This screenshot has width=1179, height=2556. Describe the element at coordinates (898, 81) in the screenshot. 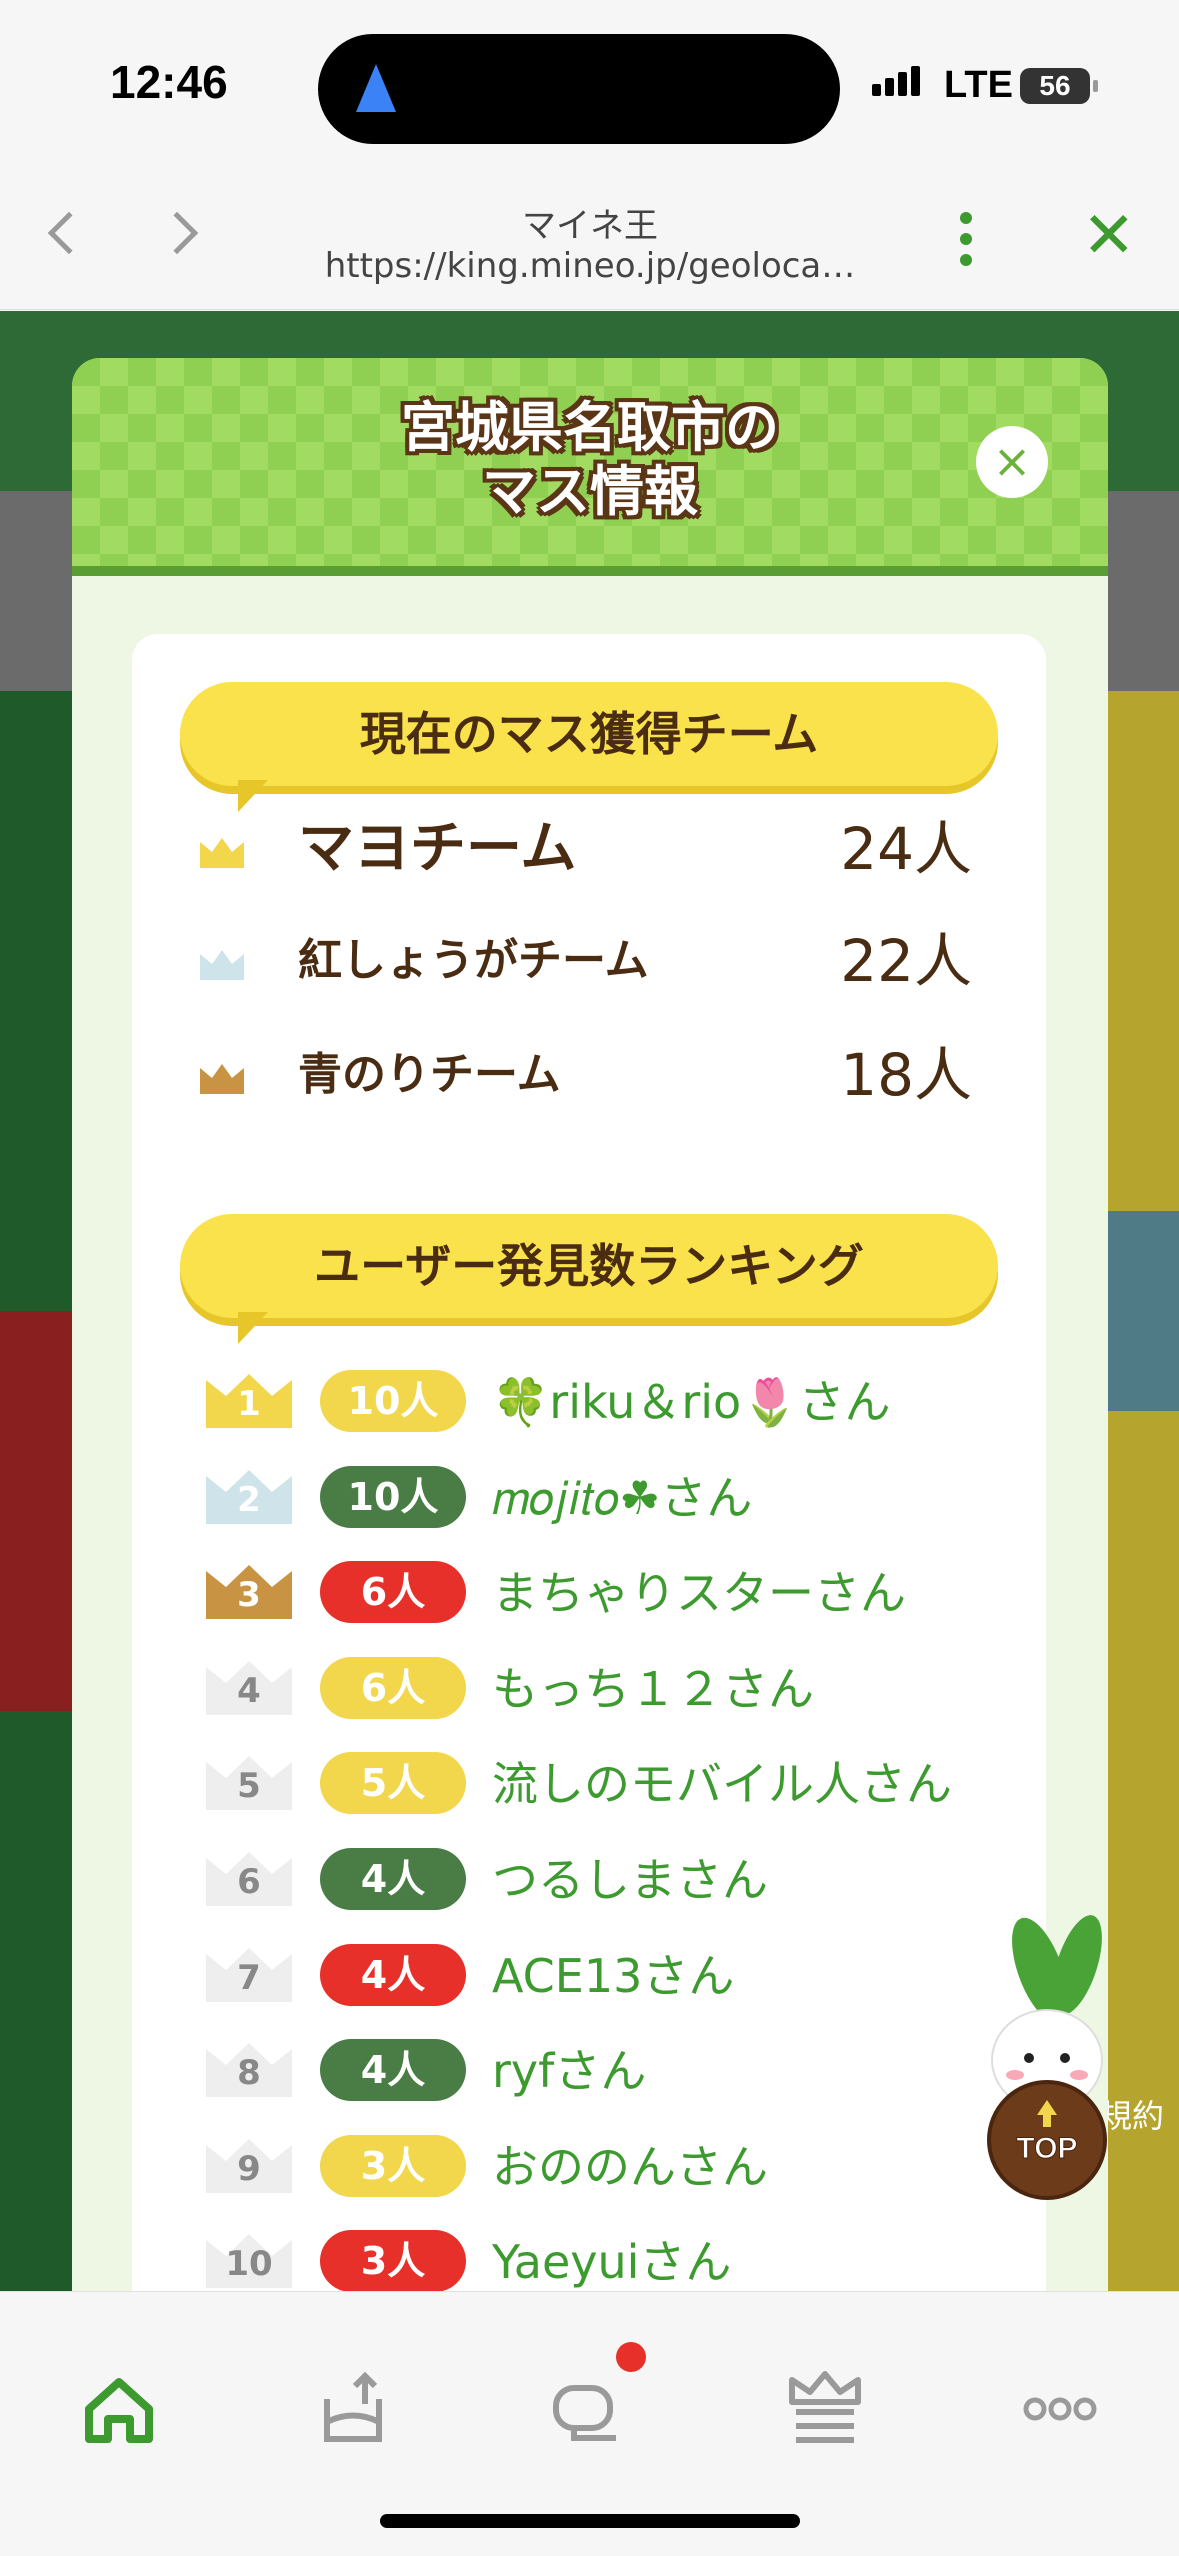

I see `signal-icon` at that location.